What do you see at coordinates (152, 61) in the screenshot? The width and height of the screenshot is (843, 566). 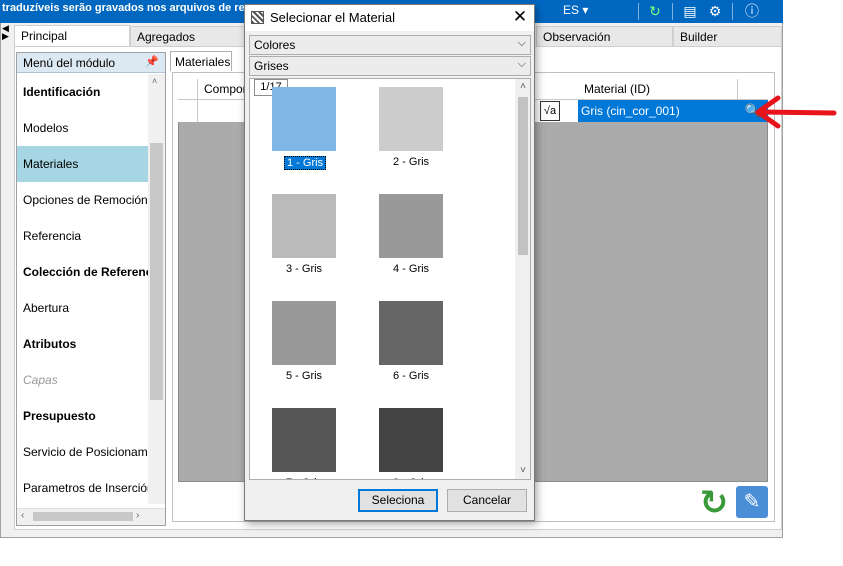 I see `pin-icon: 📌` at bounding box center [152, 61].